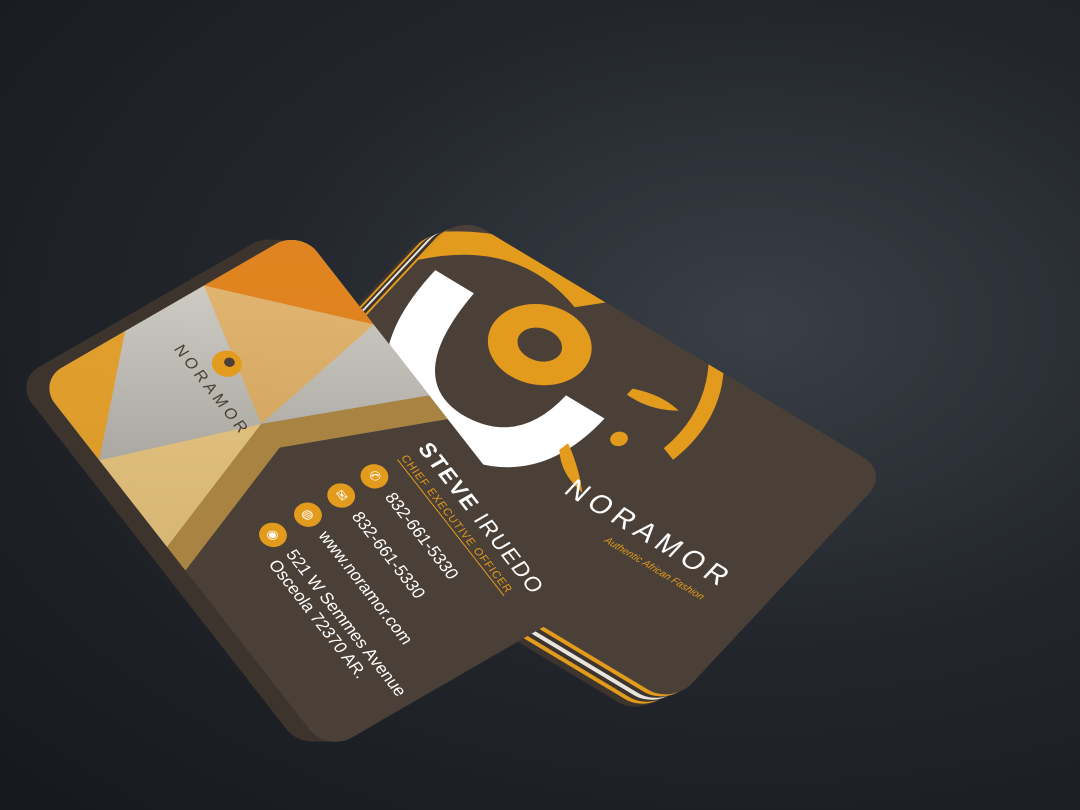  Describe the element at coordinates (652, 399) in the screenshot. I see `logo-ray` at that location.